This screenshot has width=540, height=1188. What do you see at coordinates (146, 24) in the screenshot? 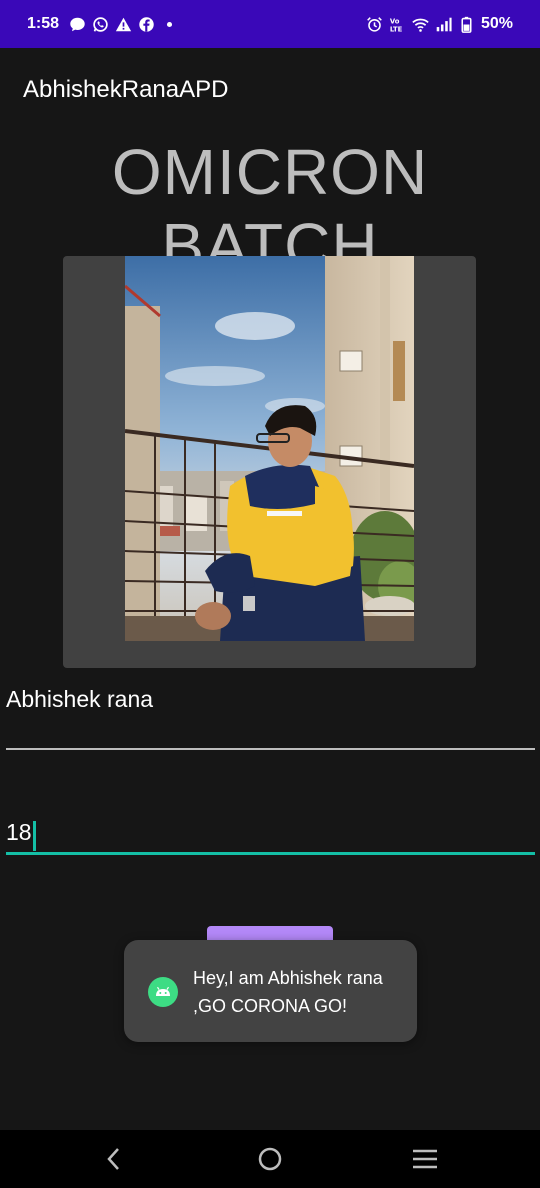
I see `facebook-icon` at bounding box center [146, 24].